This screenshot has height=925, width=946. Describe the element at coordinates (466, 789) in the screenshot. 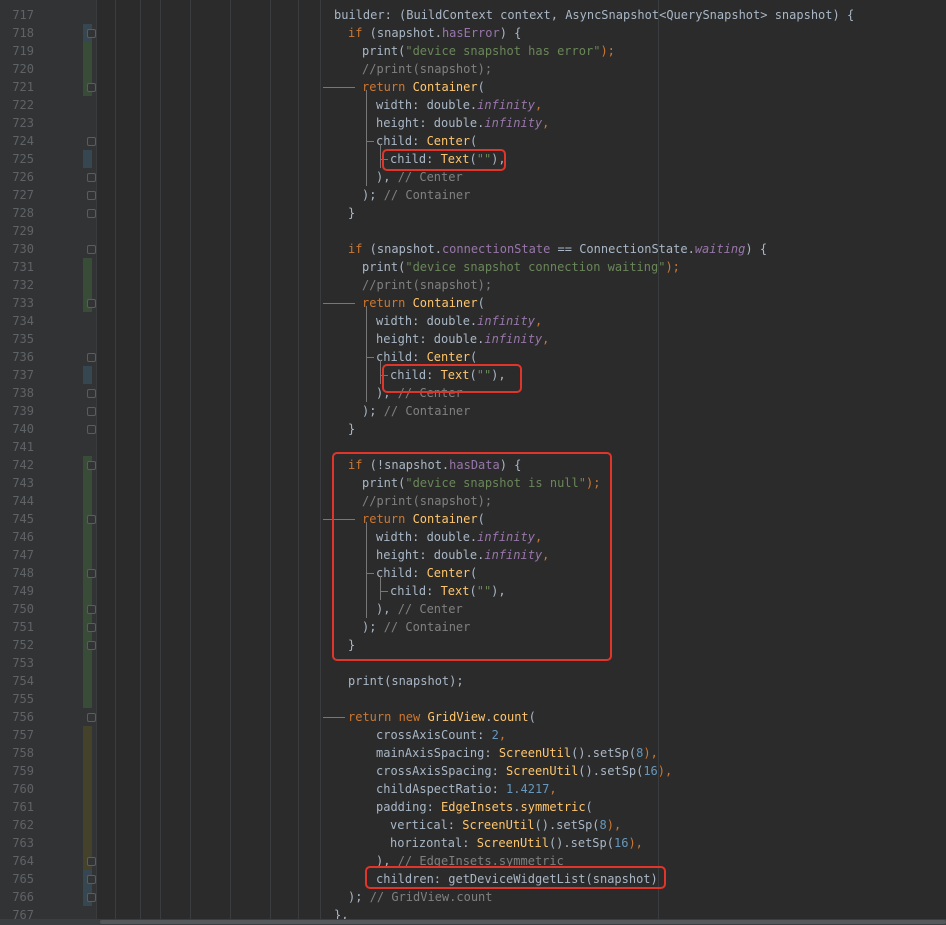

I see `code-line: childAspectRatio: 1.4217,` at that location.